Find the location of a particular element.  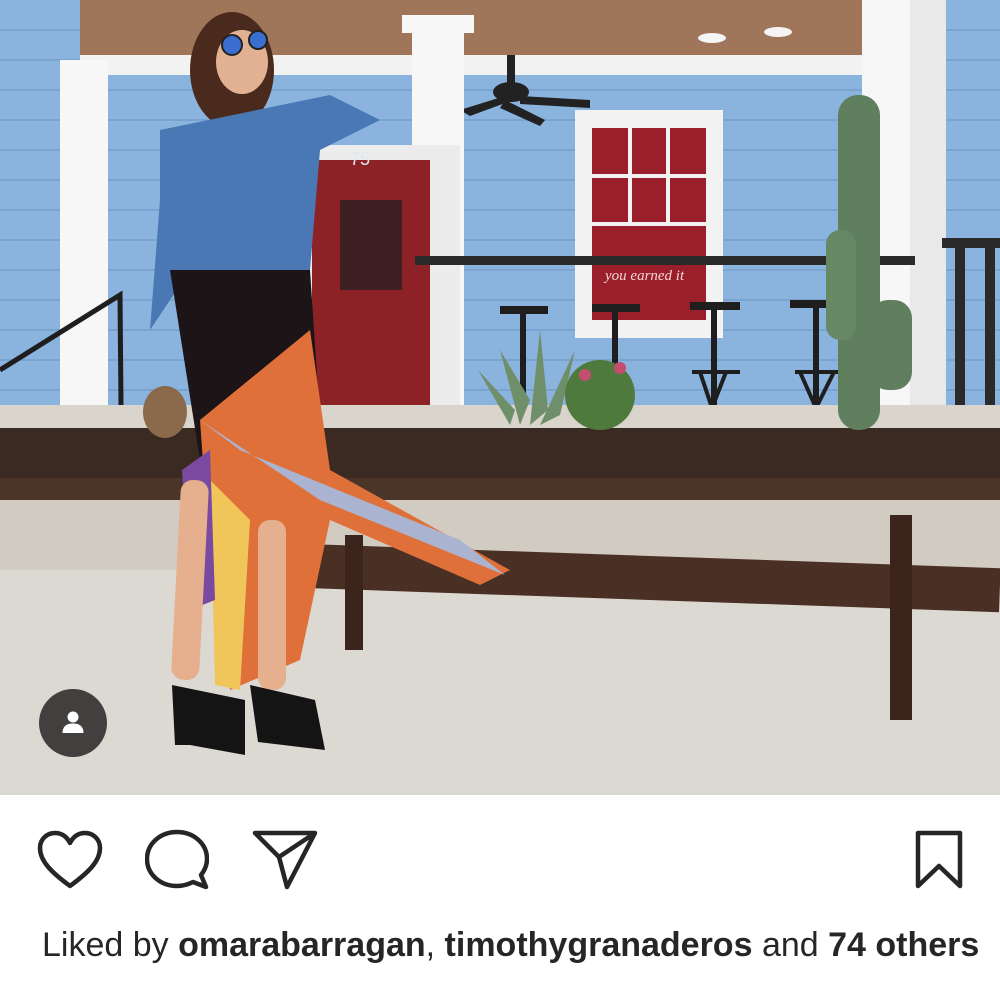

likes-prefix: Liked by is located at coordinates (110, 945).